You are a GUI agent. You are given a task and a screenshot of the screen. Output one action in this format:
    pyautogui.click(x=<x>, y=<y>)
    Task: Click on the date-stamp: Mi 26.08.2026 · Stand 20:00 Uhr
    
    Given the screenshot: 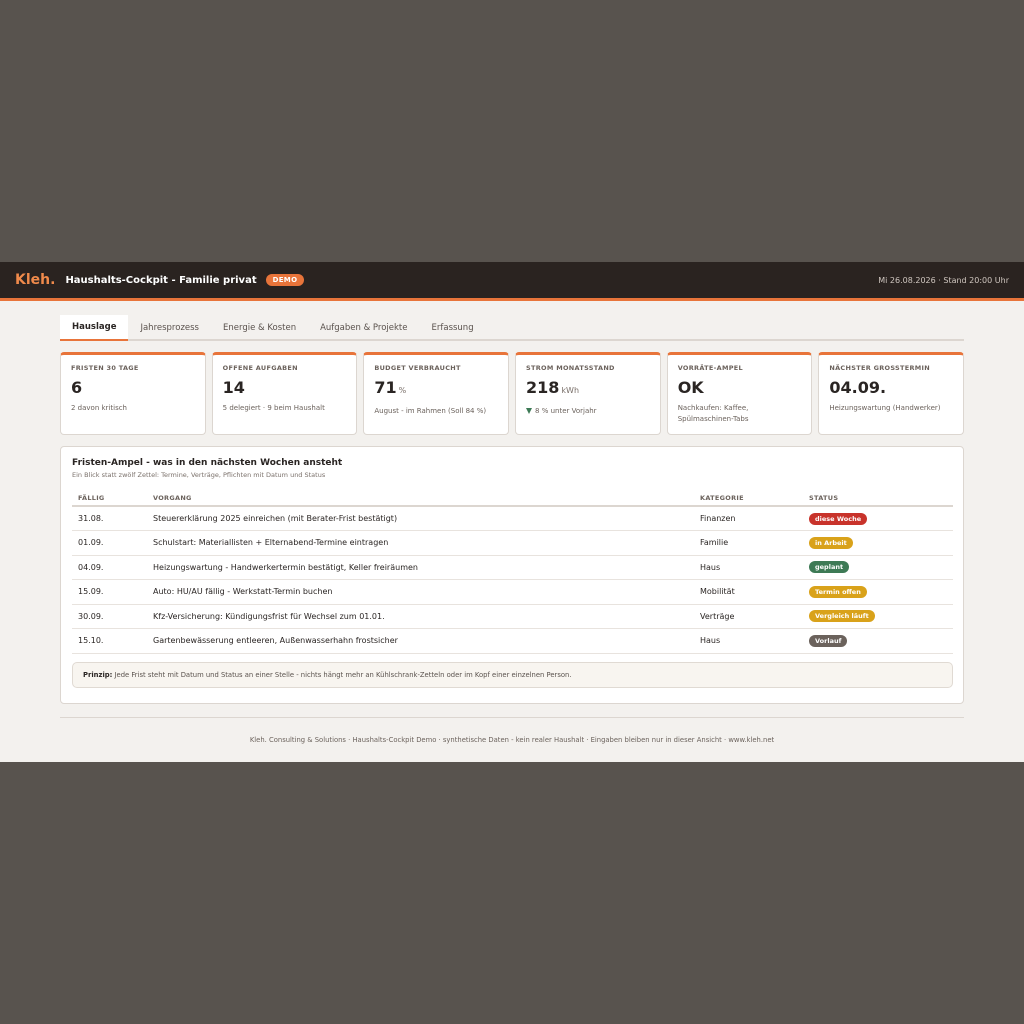 What is the action you would take?
    pyautogui.click(x=943, y=280)
    